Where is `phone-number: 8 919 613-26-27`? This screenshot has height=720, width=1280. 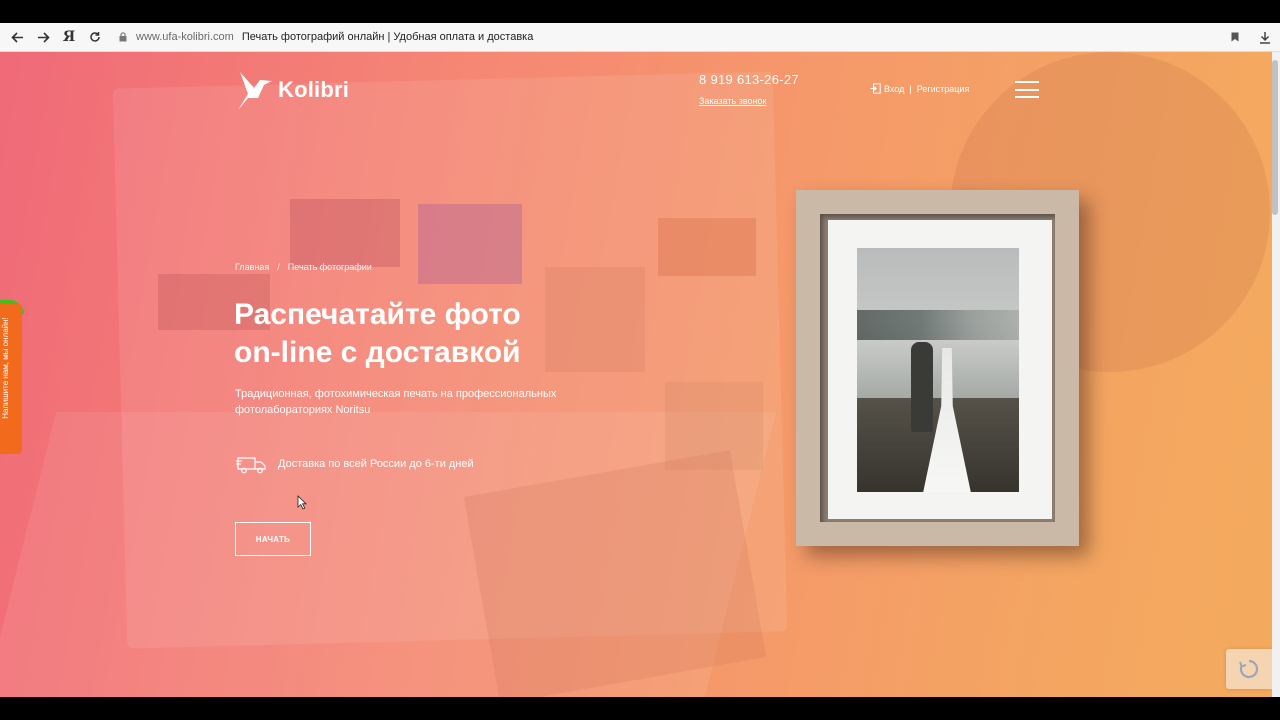
phone-number: 8 919 613-26-27 is located at coordinates (749, 79).